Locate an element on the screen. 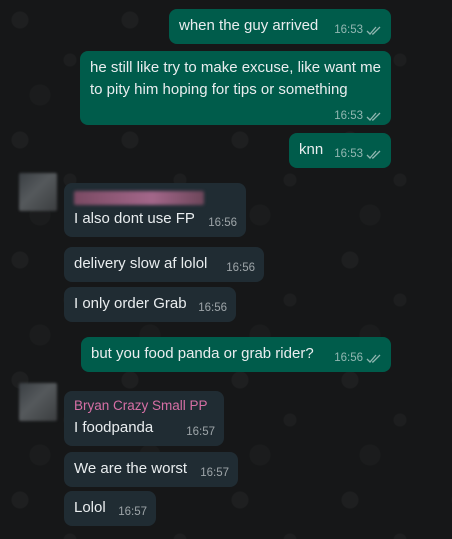  message-bubble-incoming: I only order Grab 16:56 is located at coordinates (150, 304).